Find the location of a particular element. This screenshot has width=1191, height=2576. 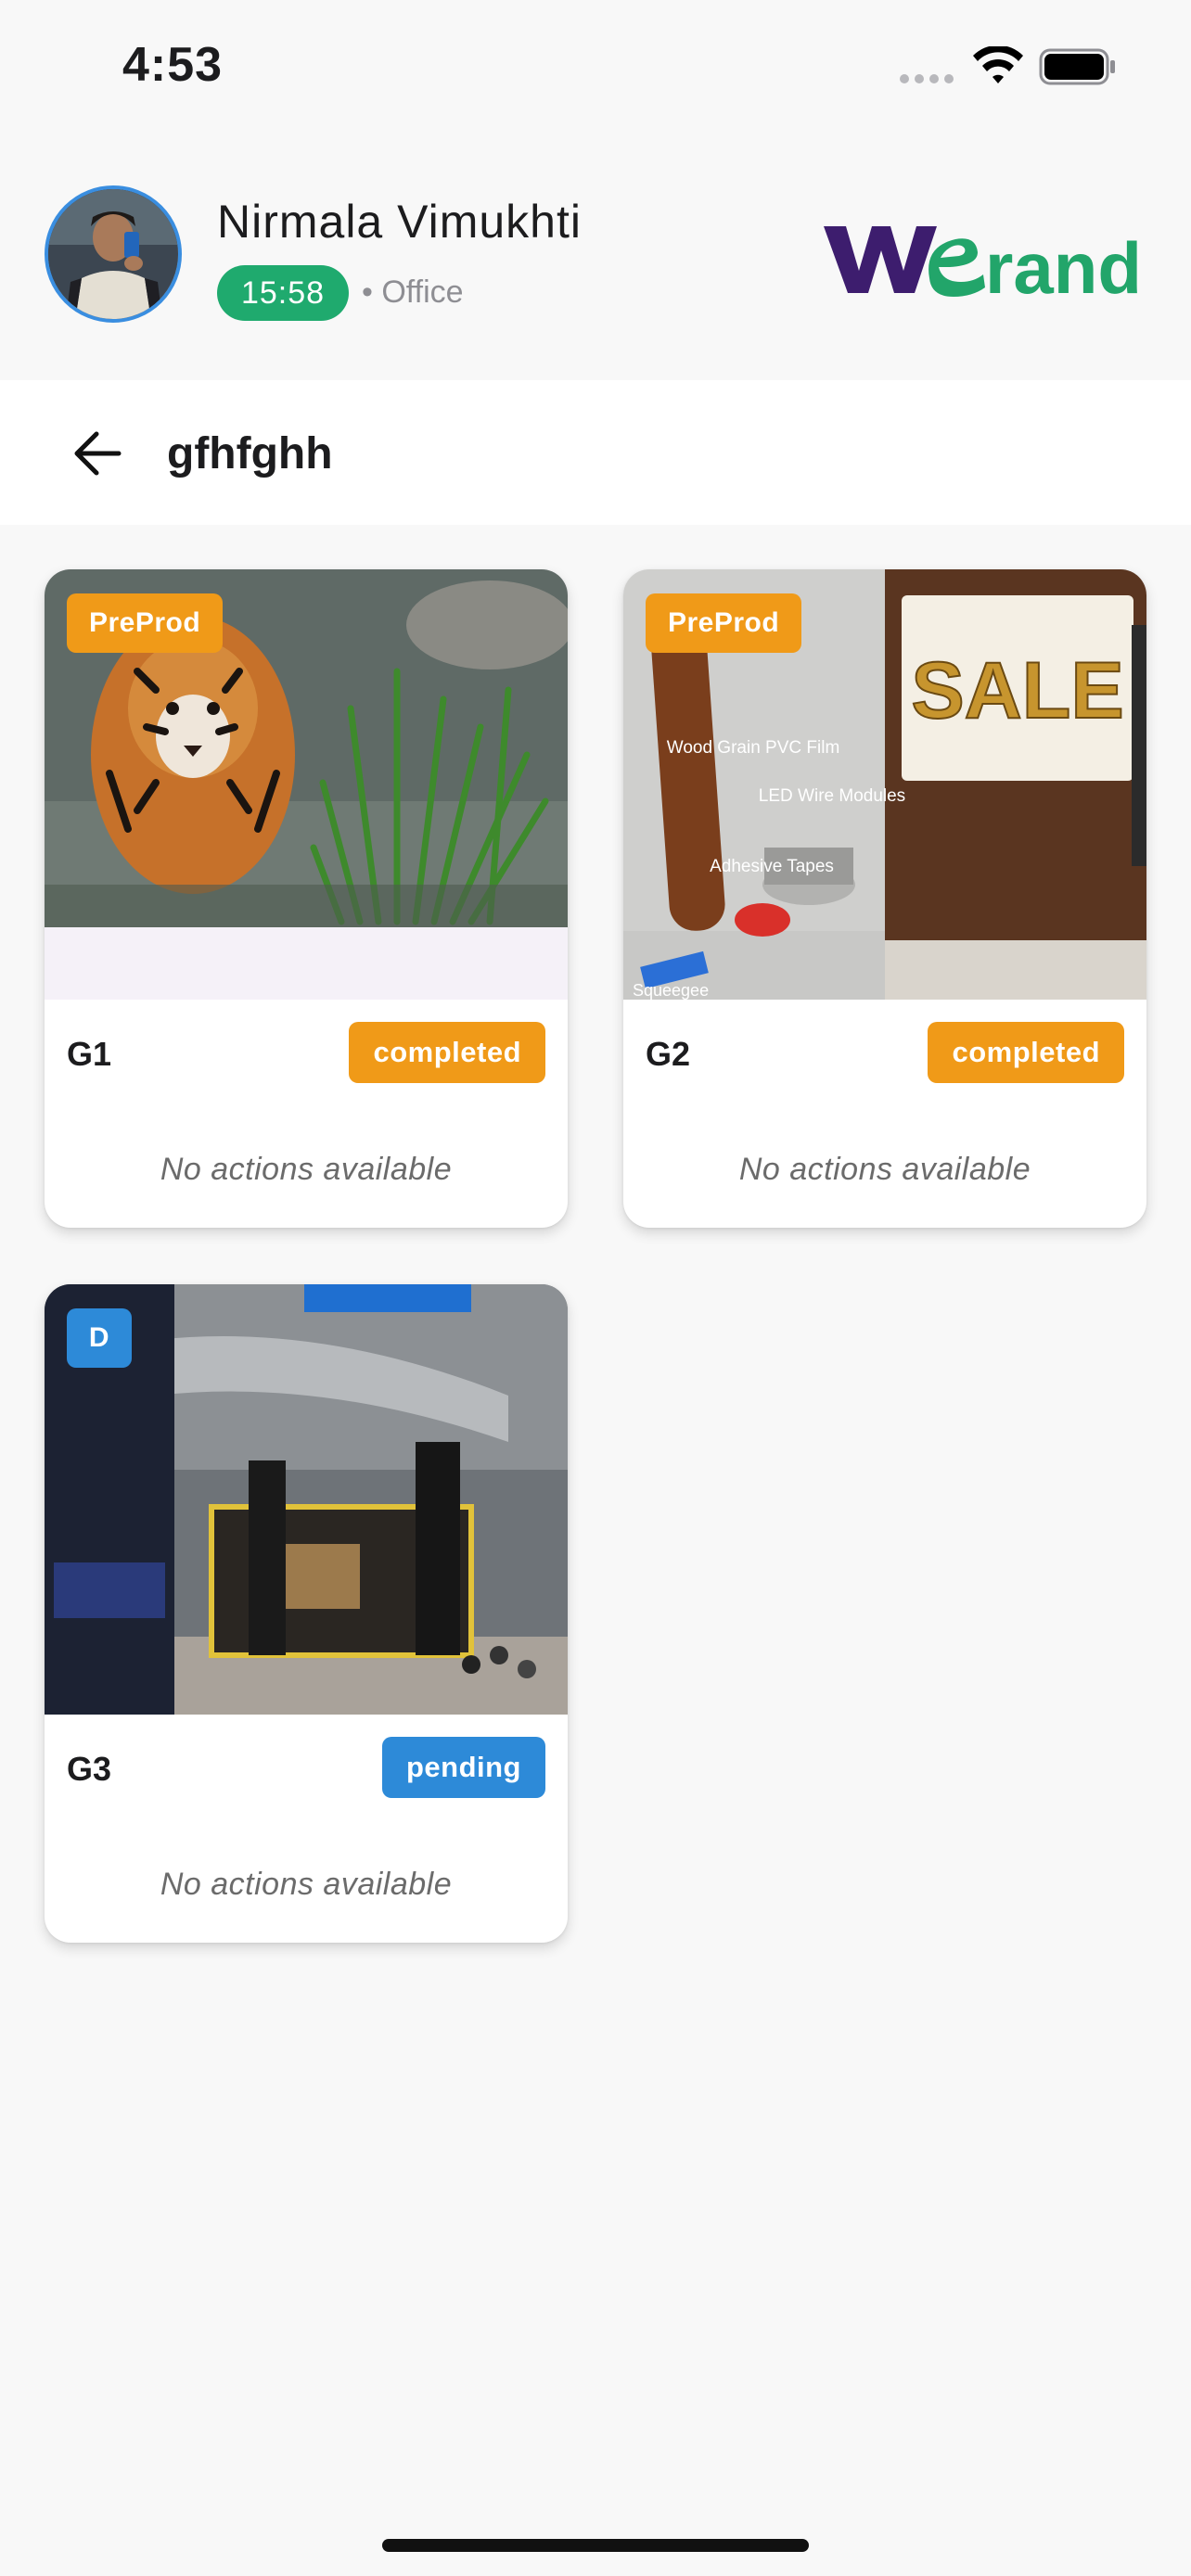

brand-logo: rand is located at coordinates (983, 267).